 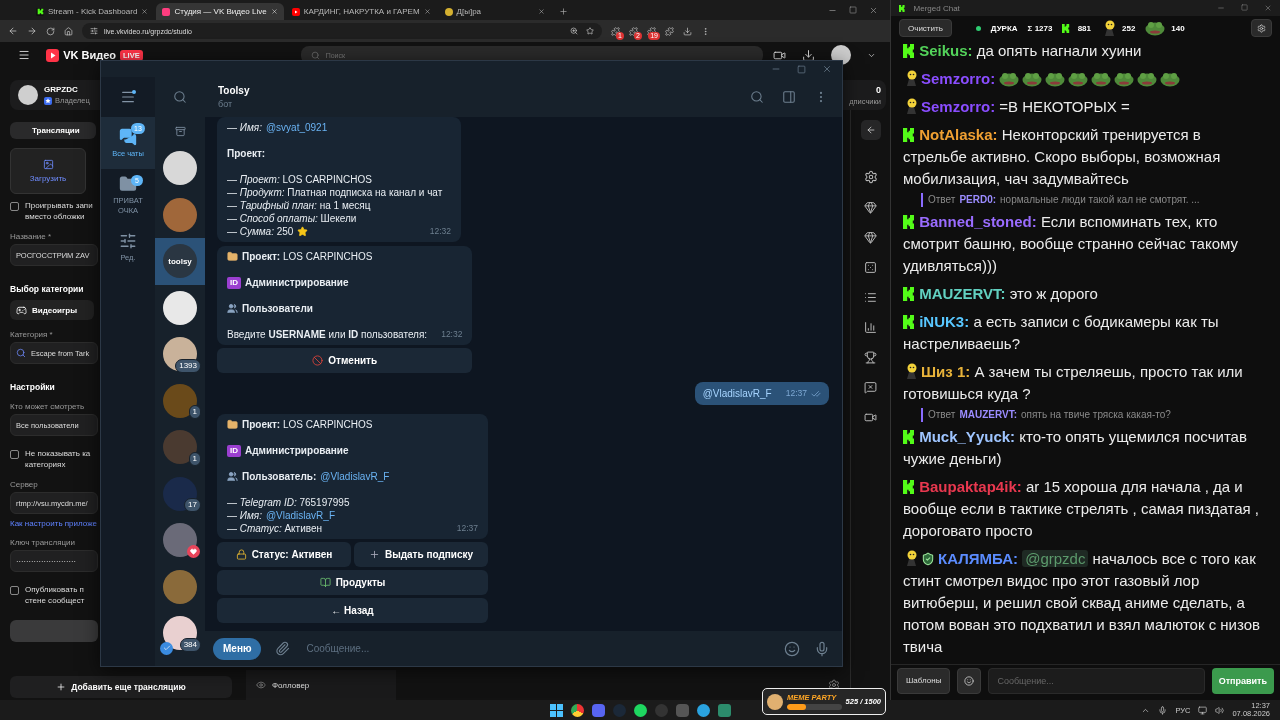 What do you see at coordinates (68, 31) in the screenshot?
I see `home-icon` at bounding box center [68, 31].